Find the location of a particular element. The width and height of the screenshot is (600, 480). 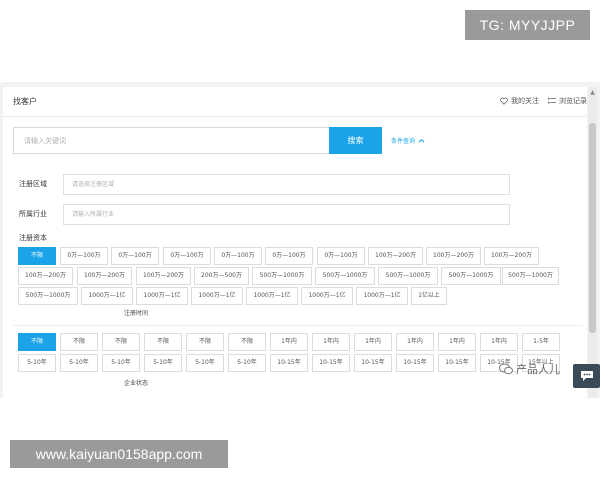

capital-option: 1亿以上 is located at coordinates (429, 296).